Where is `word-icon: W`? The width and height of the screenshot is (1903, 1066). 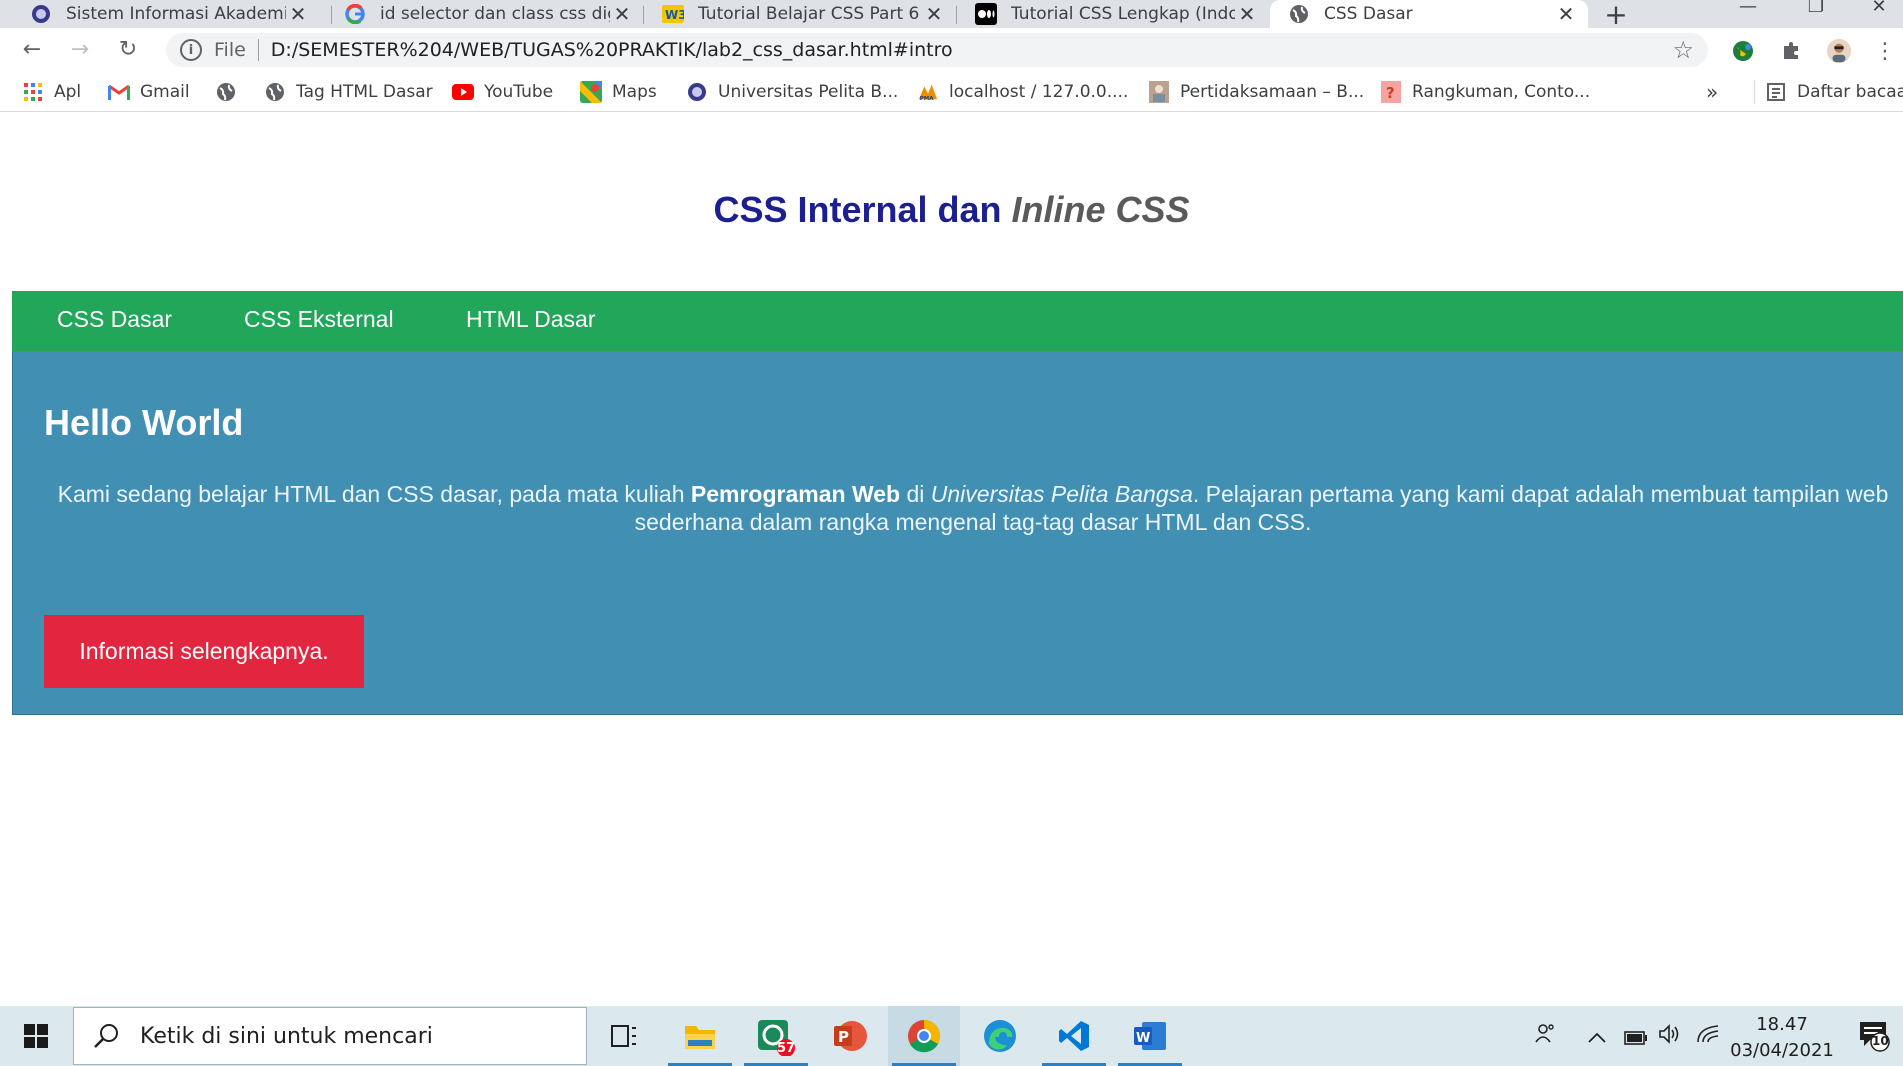
word-icon: W is located at coordinates (1150, 1036).